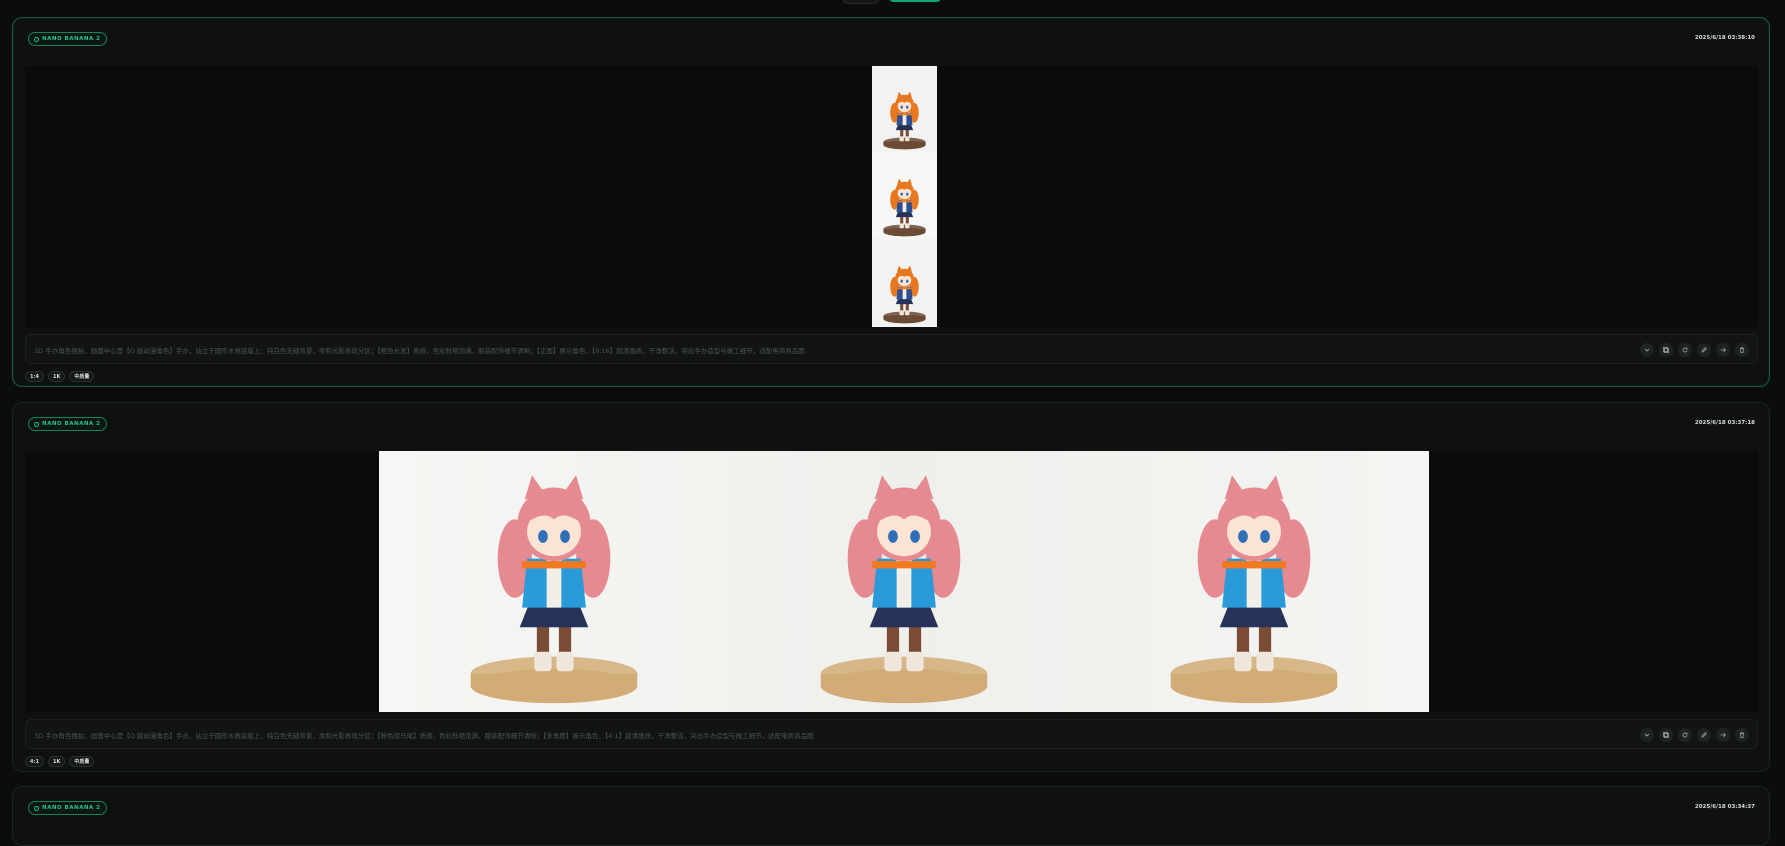  I want to click on top-toolbar, so click(892, 2).